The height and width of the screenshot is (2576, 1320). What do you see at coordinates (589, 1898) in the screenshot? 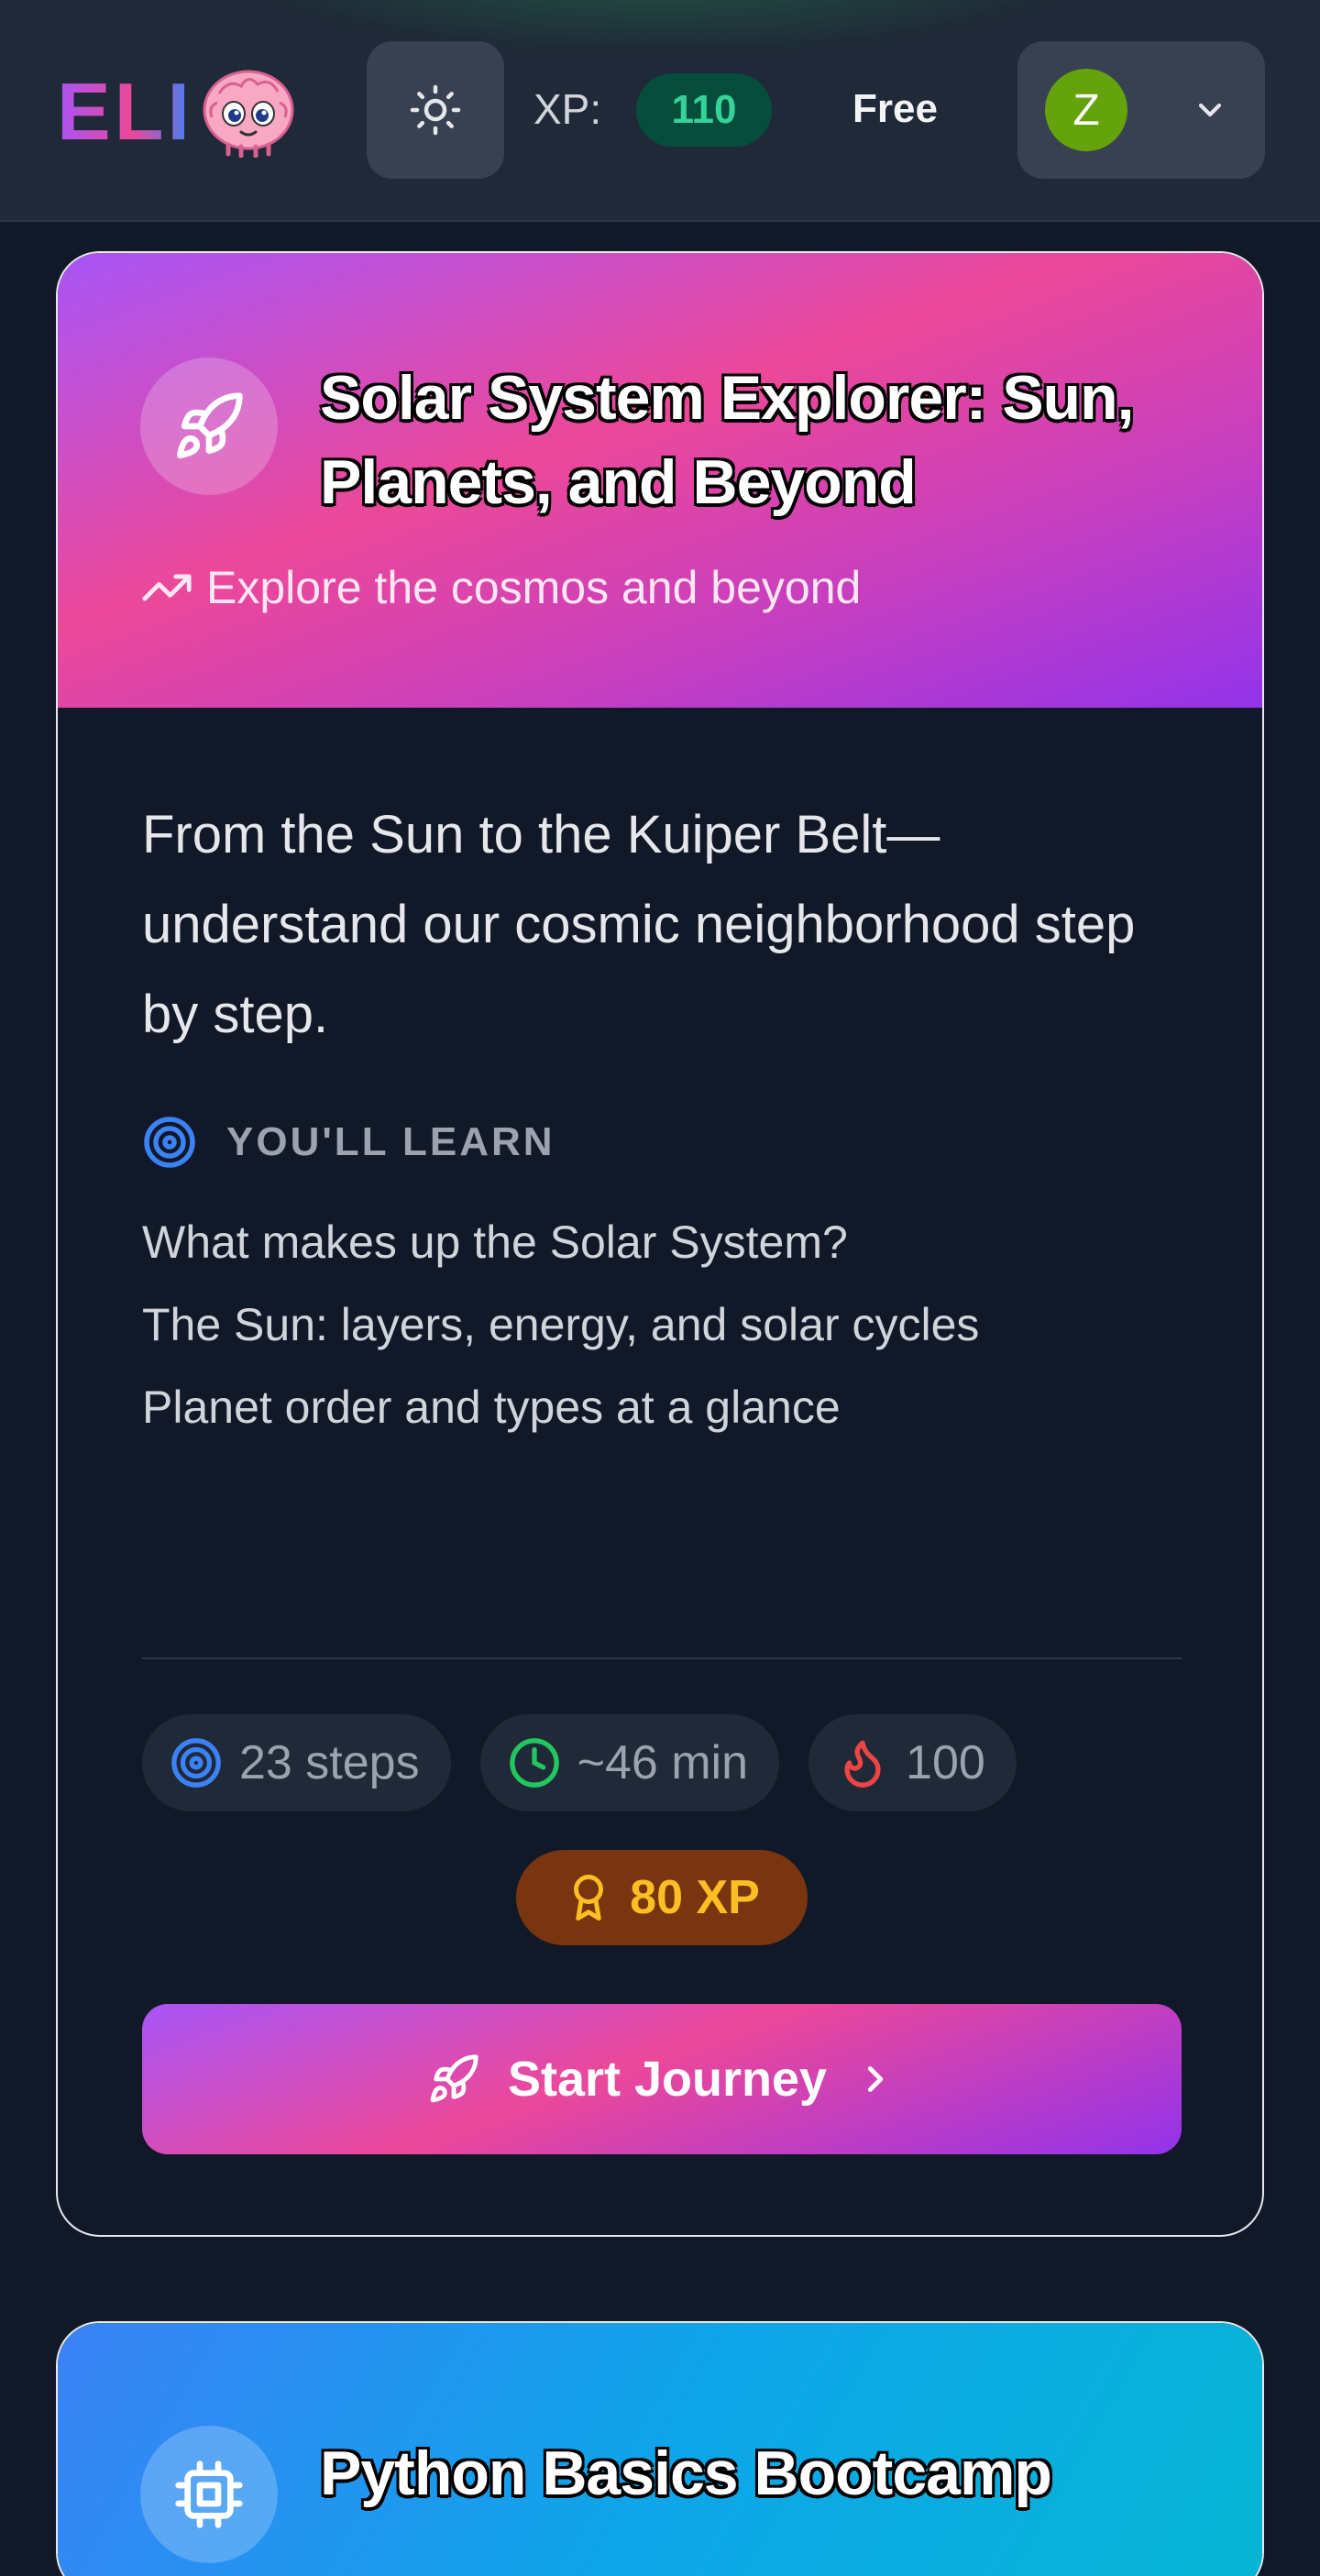
I see `award-icon` at bounding box center [589, 1898].